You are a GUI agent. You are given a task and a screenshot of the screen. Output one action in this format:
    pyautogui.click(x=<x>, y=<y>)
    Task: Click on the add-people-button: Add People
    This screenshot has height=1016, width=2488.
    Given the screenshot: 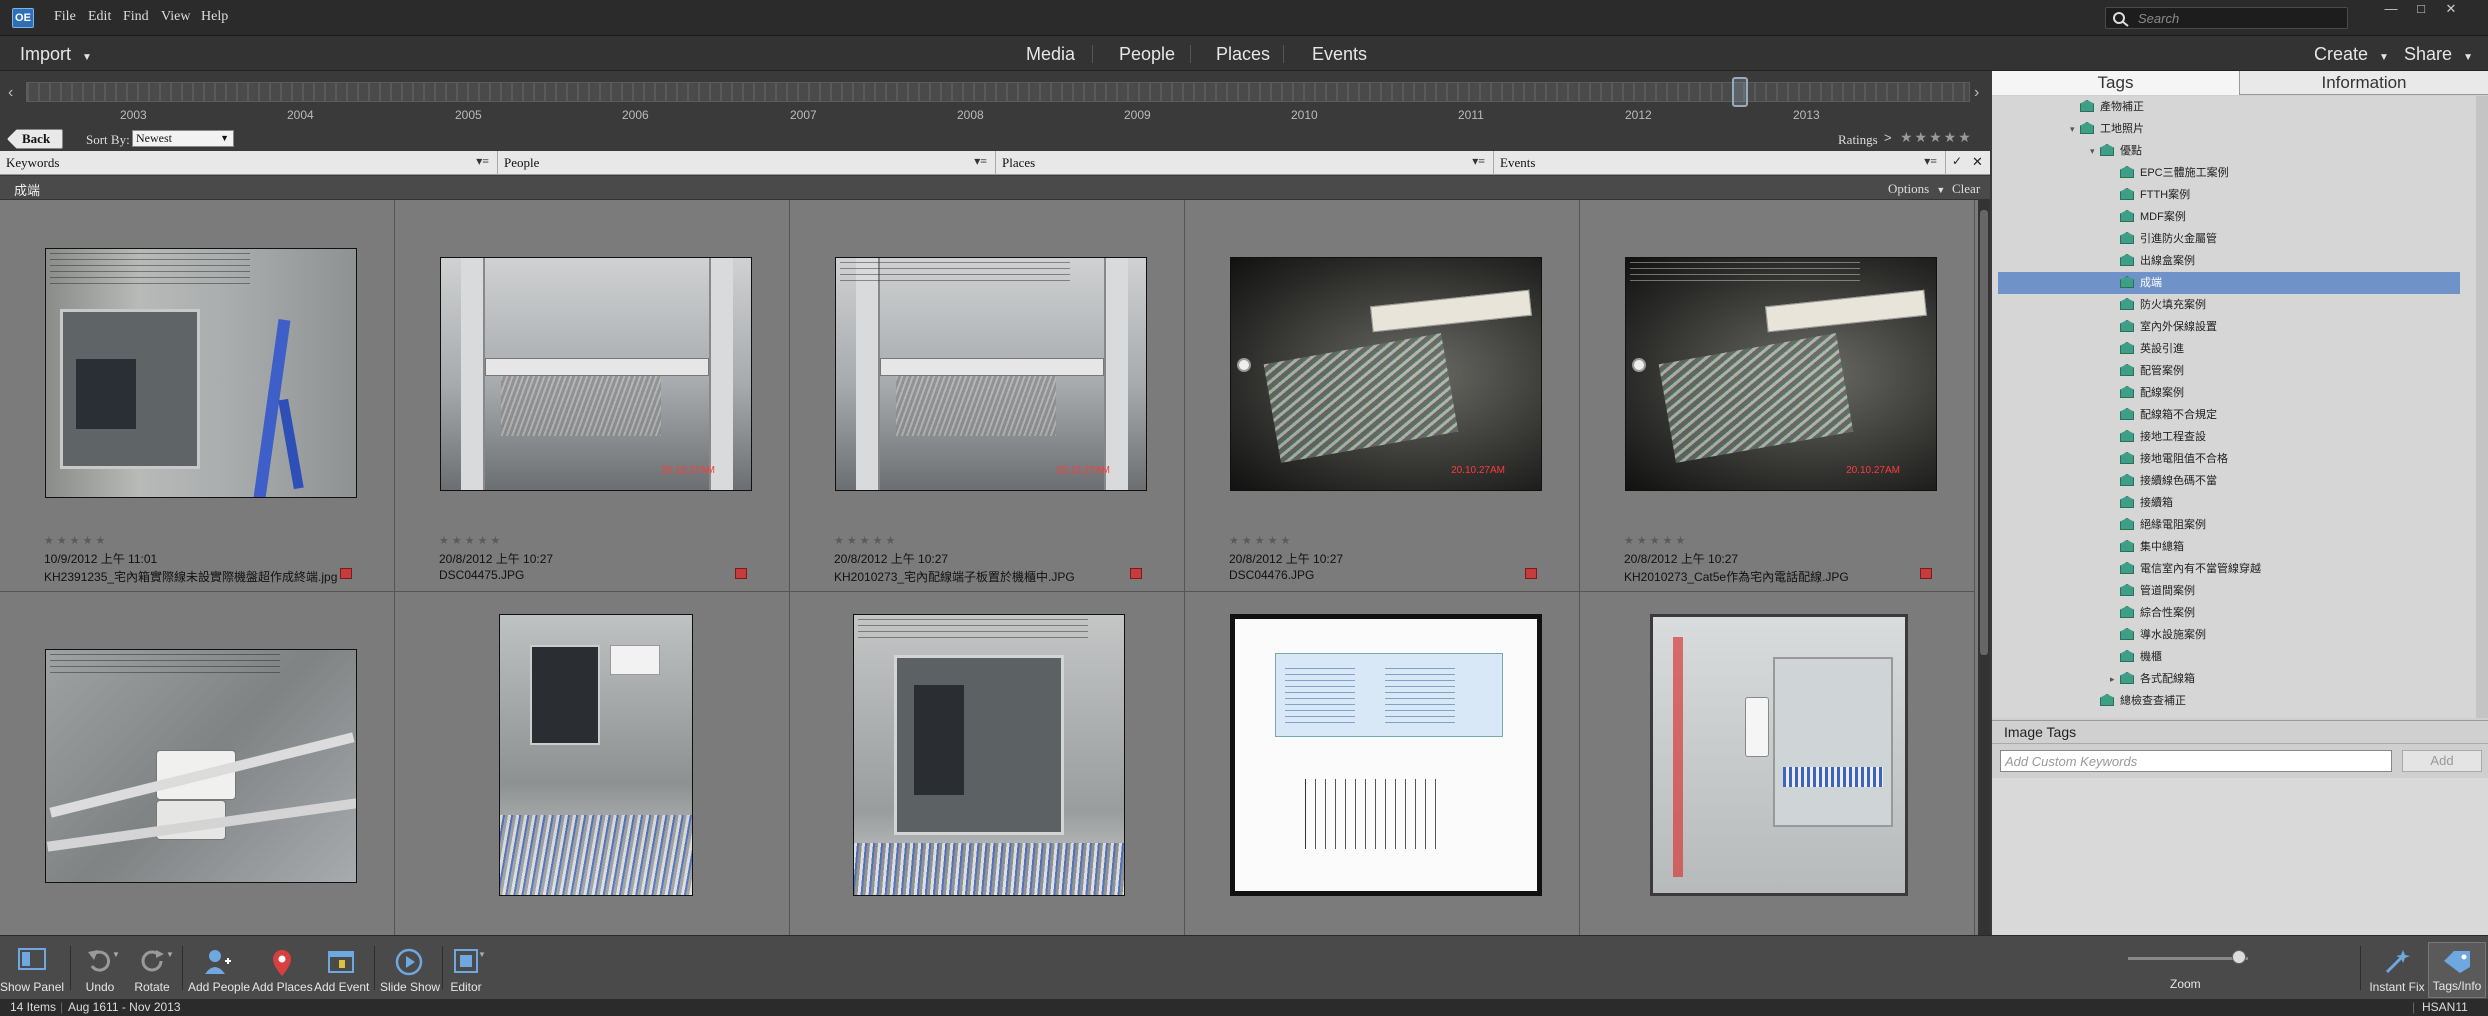 What is the action you would take?
    pyautogui.click(x=219, y=970)
    